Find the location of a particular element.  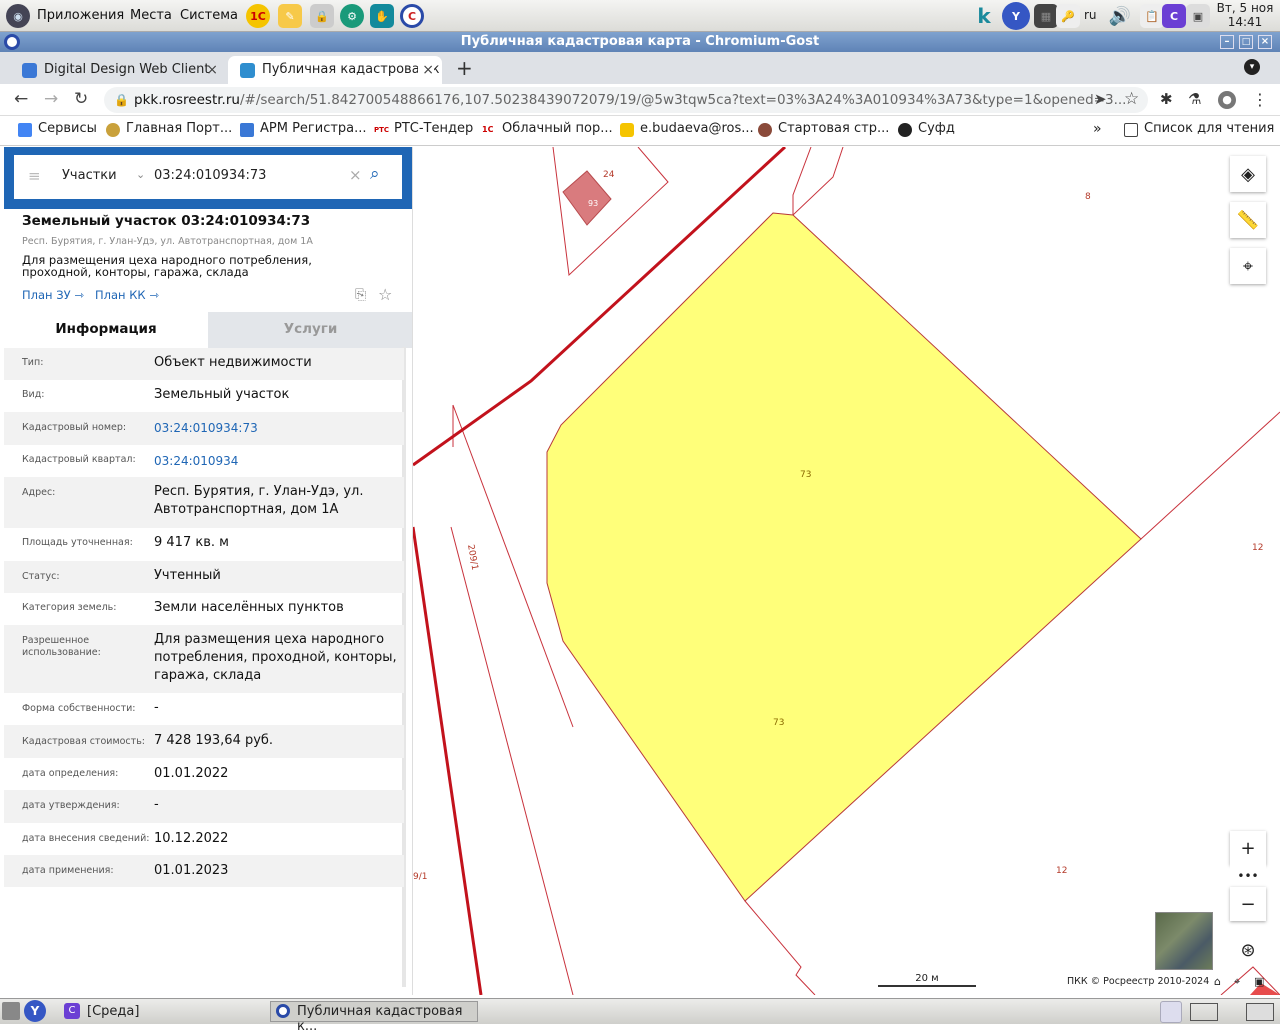

volume-icon: 🔊 is located at coordinates (1120, 16).